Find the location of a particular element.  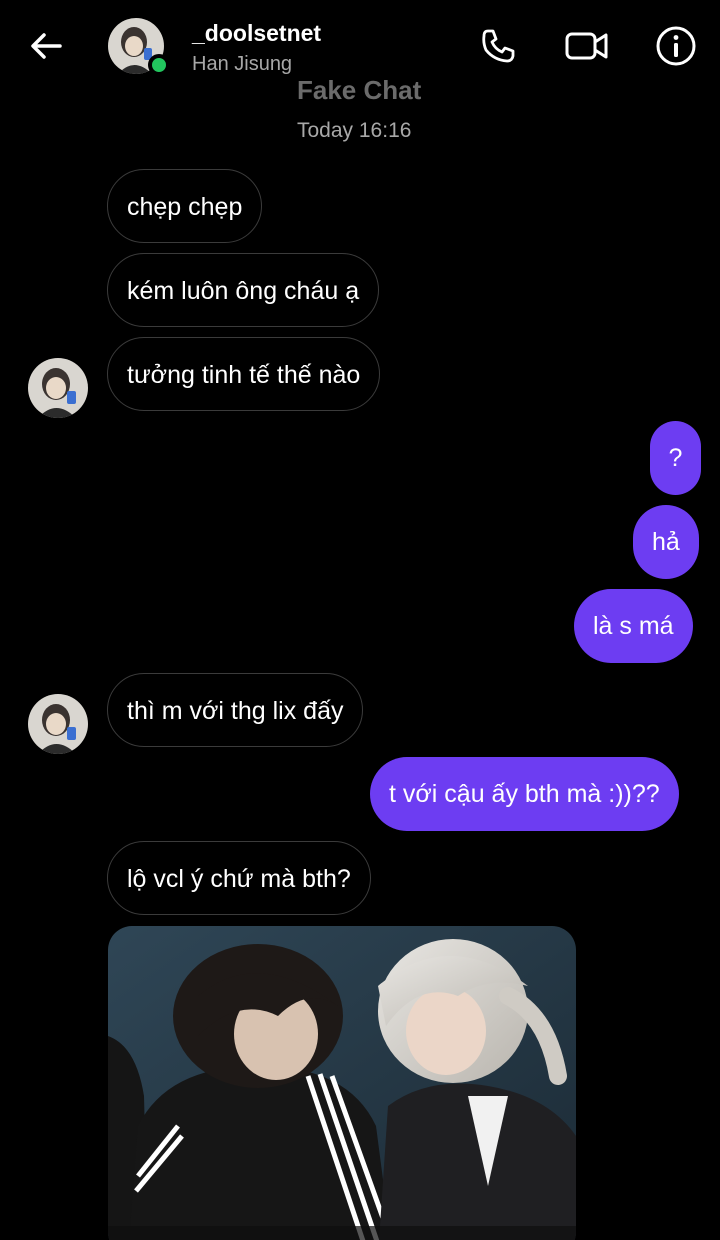

video-call-button is located at coordinates (587, 46).